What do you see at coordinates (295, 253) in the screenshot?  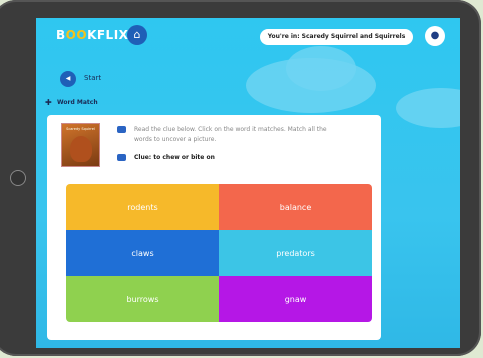 I see `word-tile-predators: predators` at bounding box center [295, 253].